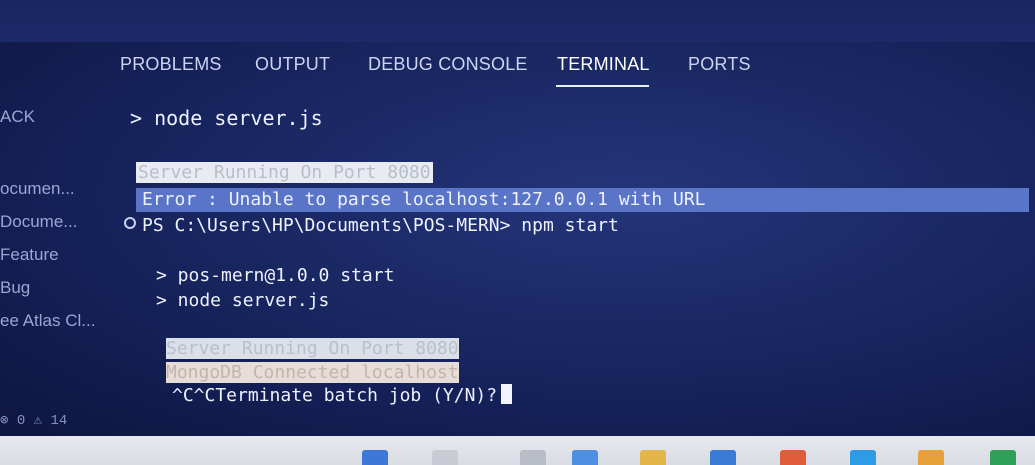 Image resolution: width=1035 pixels, height=465 pixels. I want to click on app-icon, so click(793, 457).